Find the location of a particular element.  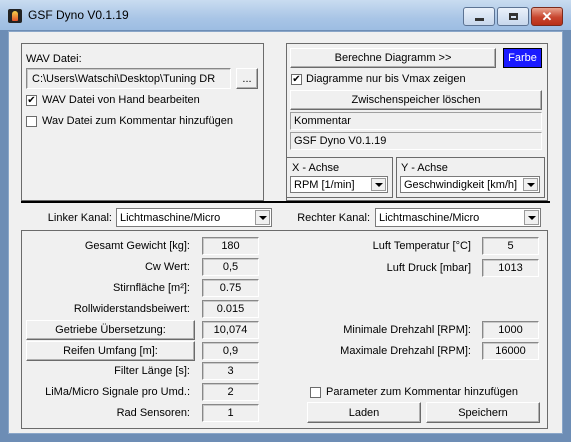

left-channel-label: Linker Kanal: is located at coordinates (79, 218).